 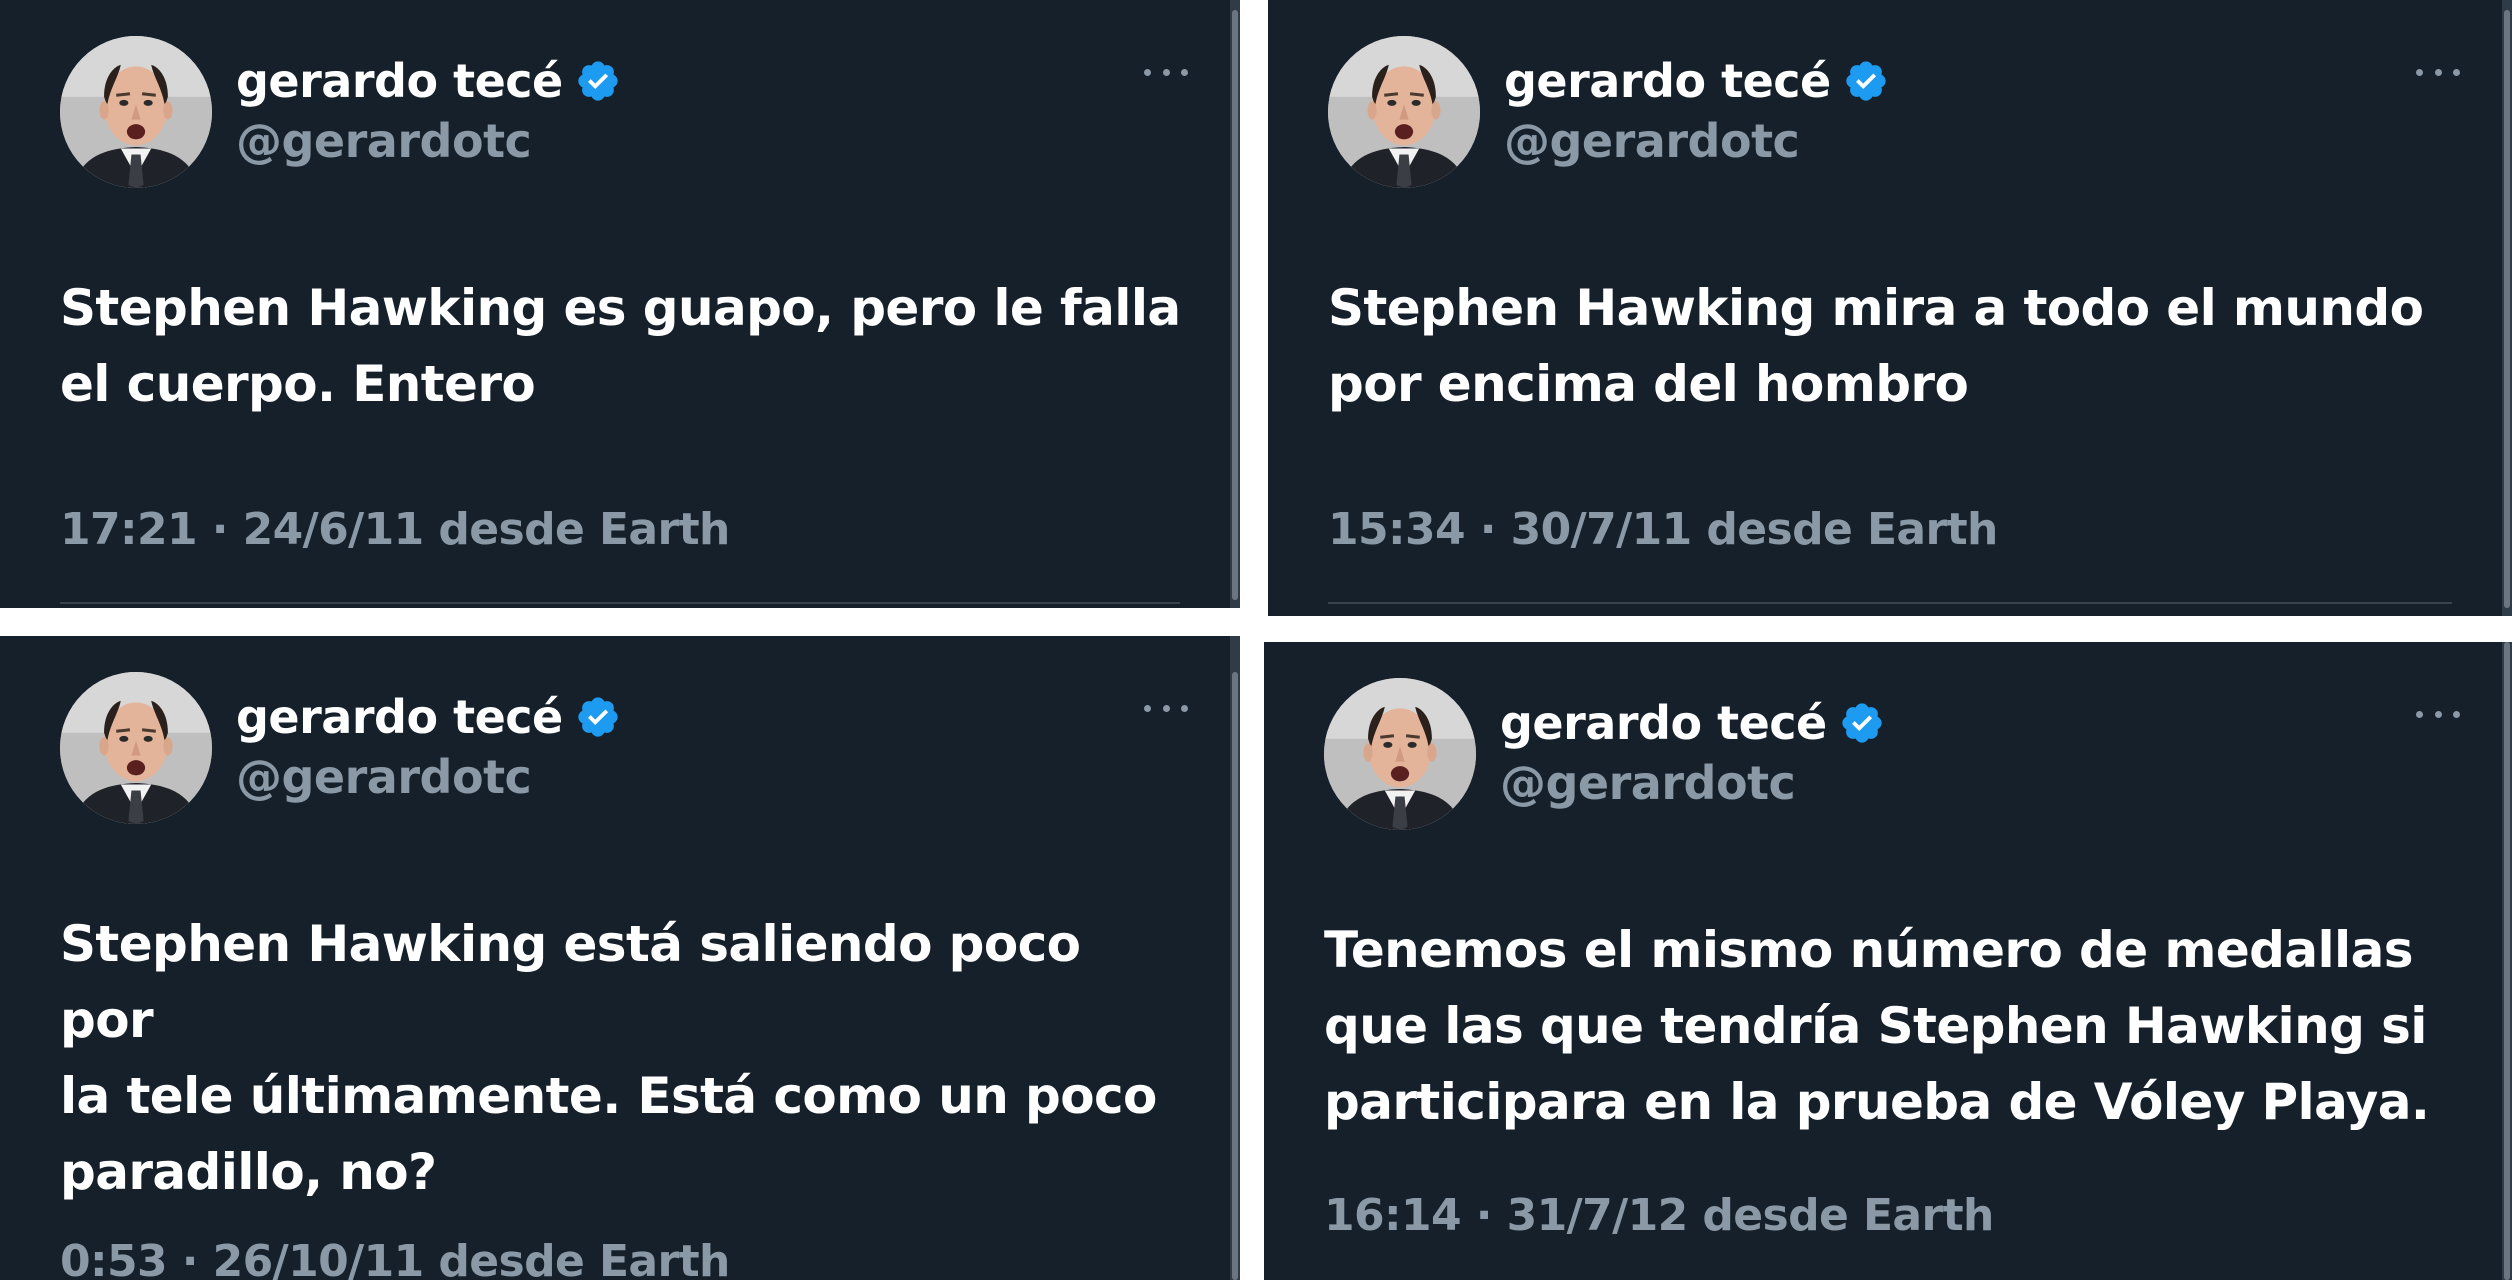 What do you see at coordinates (333, 529) in the screenshot?
I see `tweet-date: 24/6/11` at bounding box center [333, 529].